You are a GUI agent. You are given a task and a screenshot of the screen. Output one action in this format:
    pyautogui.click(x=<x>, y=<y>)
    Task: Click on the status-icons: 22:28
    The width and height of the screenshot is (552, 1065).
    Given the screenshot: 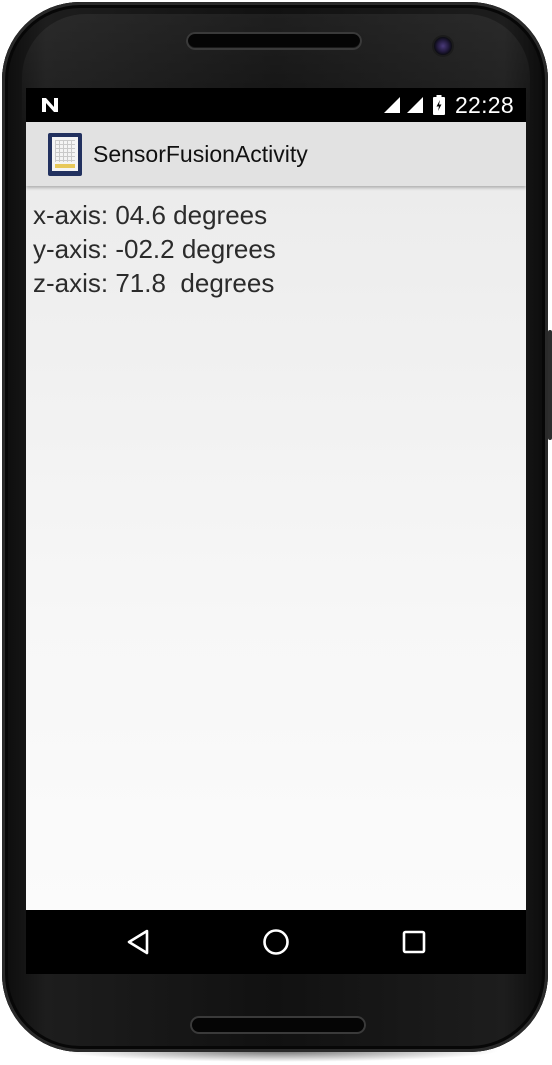 What is the action you would take?
    pyautogui.click(x=448, y=105)
    